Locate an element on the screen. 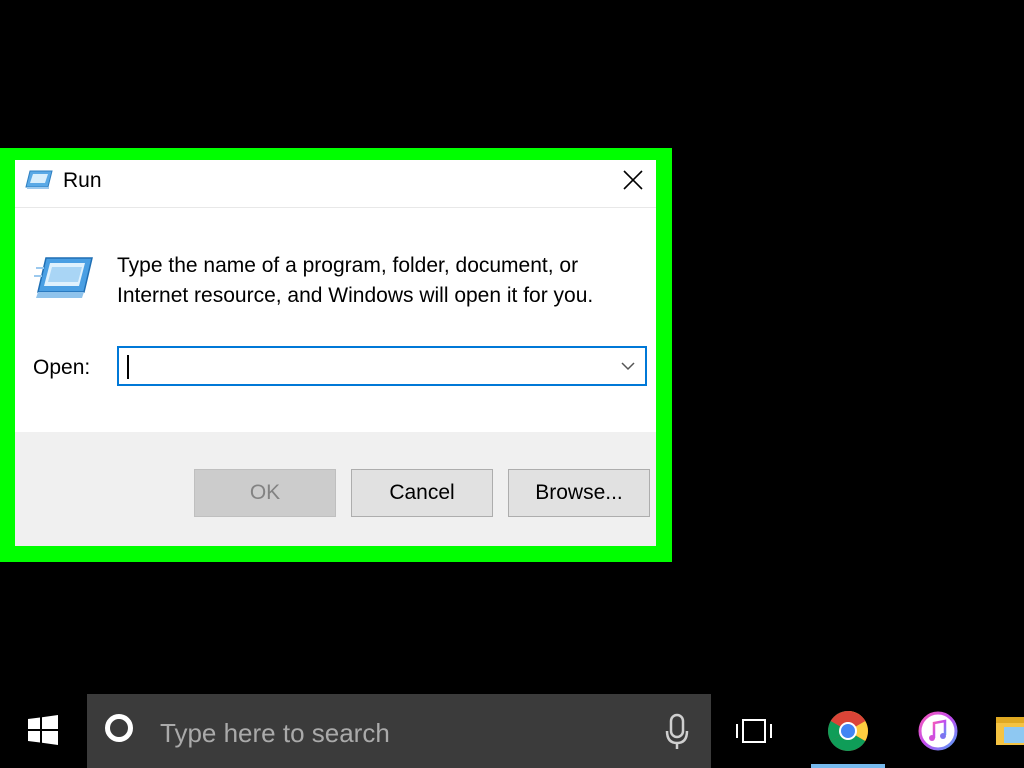  itunes-icon is located at coordinates (938, 731).